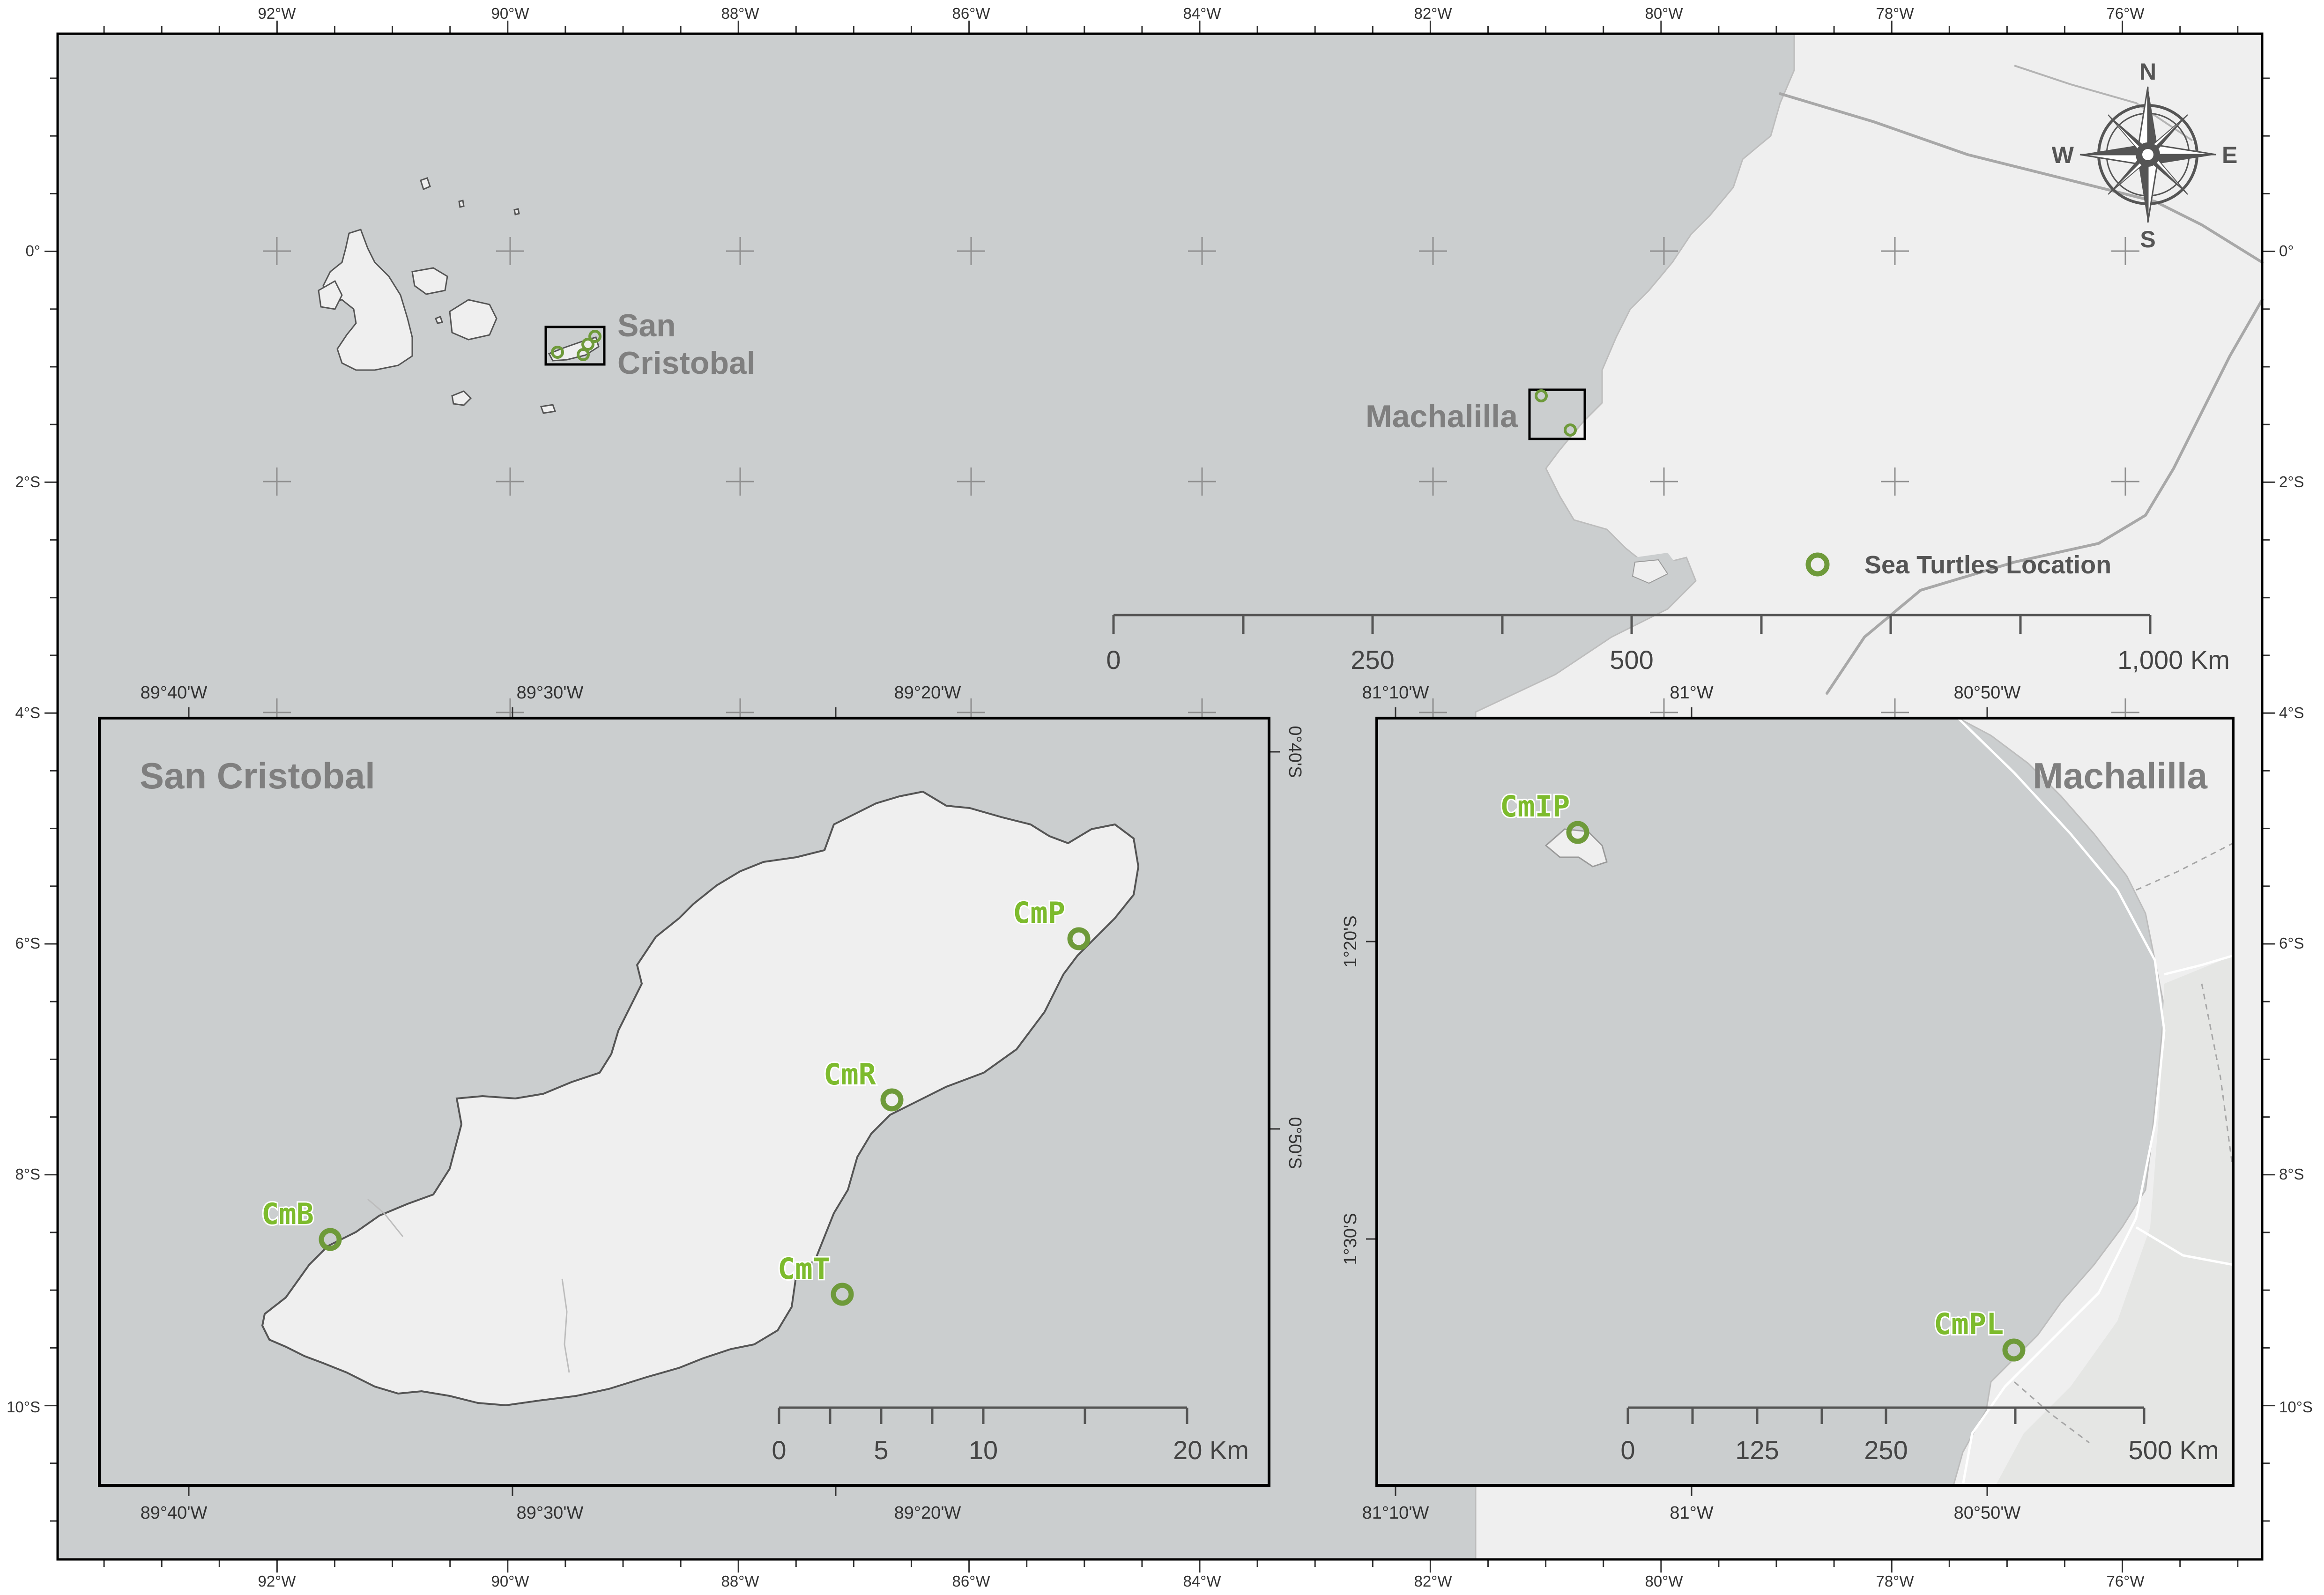 The width and height of the screenshot is (2324, 1595). I want to click on top-lon-label: 92°W, so click(277, 13).